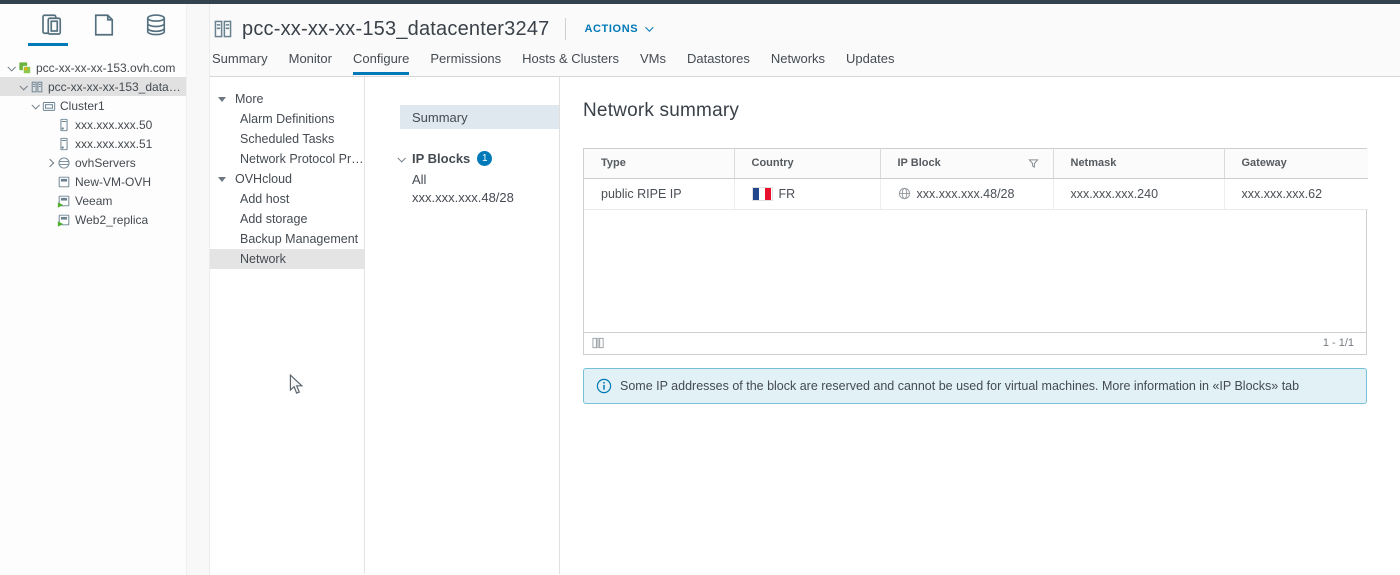 The image size is (1400, 575). Describe the element at coordinates (462, 179) in the screenshot. I see `toc-item-all: All` at that location.